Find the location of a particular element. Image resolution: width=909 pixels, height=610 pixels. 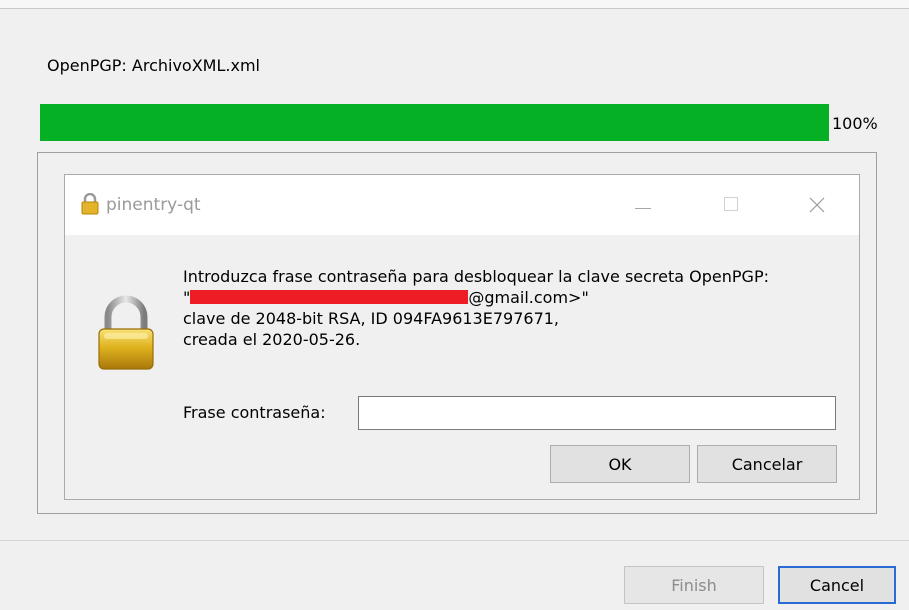

footer-divider is located at coordinates (454, 540).